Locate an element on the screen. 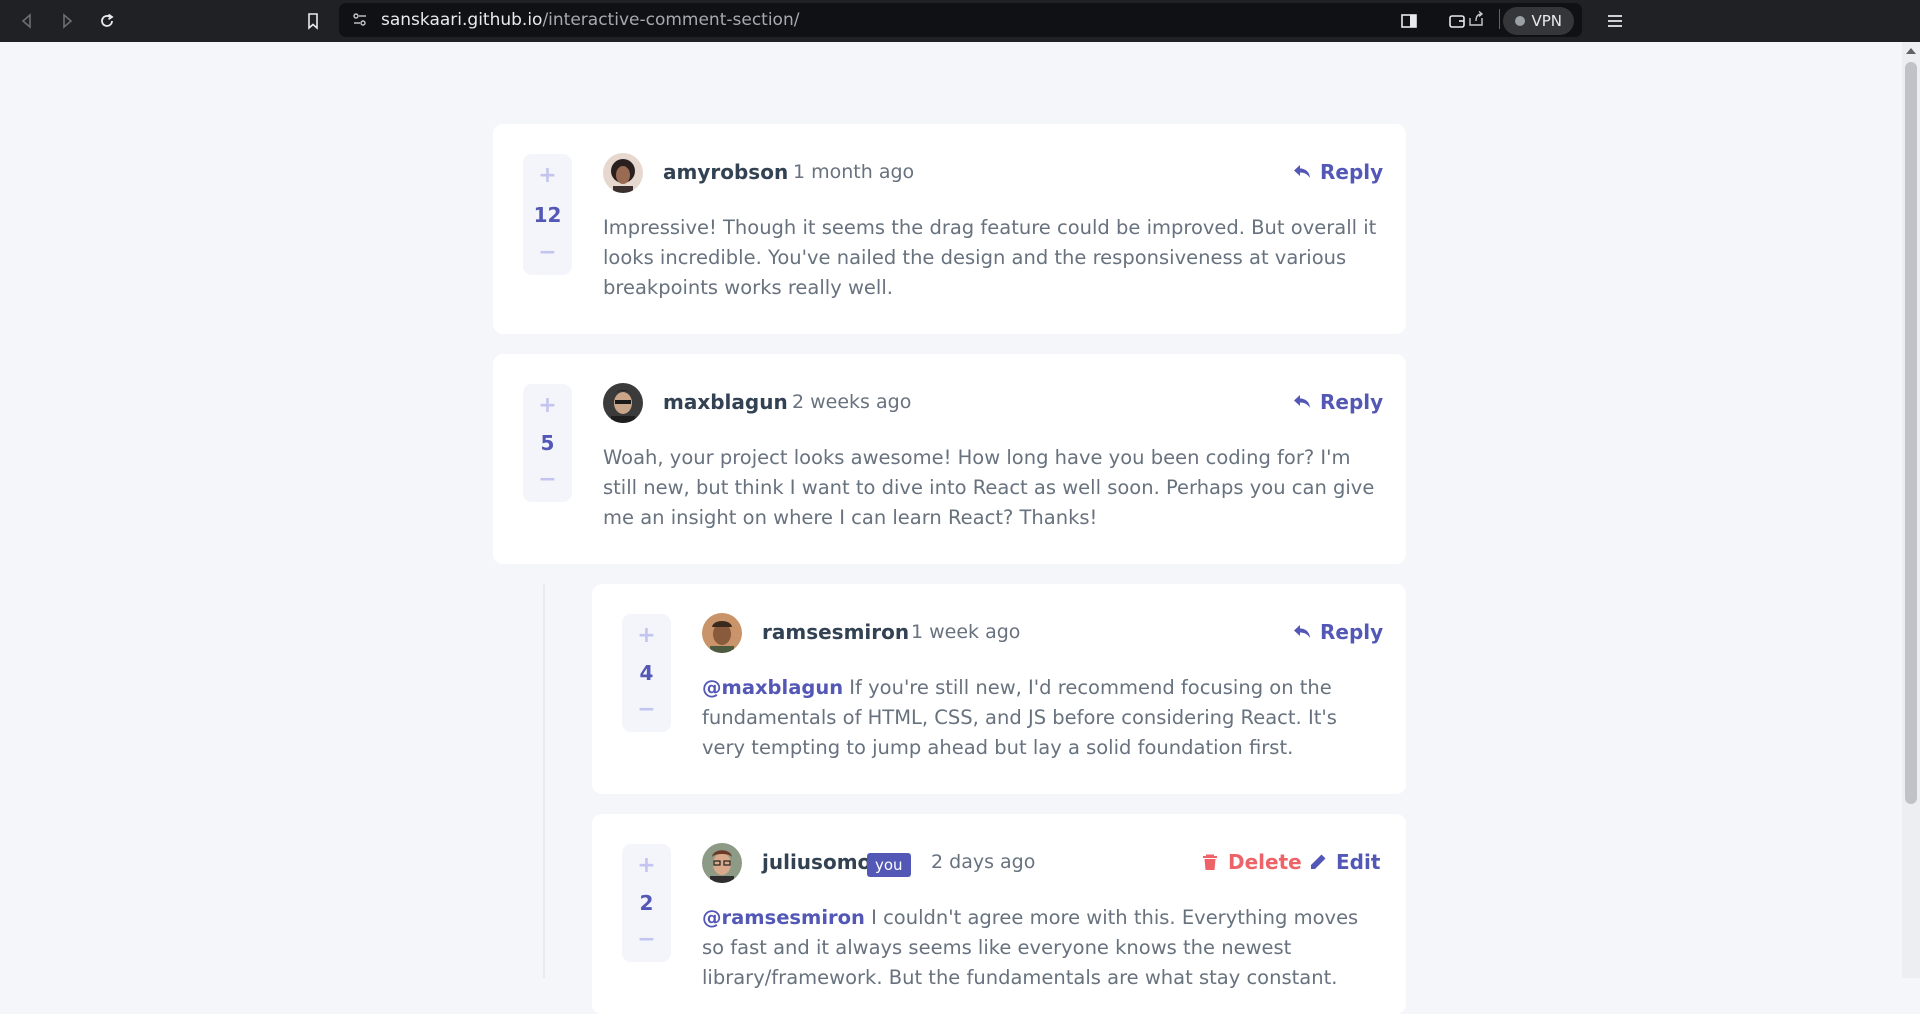  comment-username: maxblagun is located at coordinates (725, 402).